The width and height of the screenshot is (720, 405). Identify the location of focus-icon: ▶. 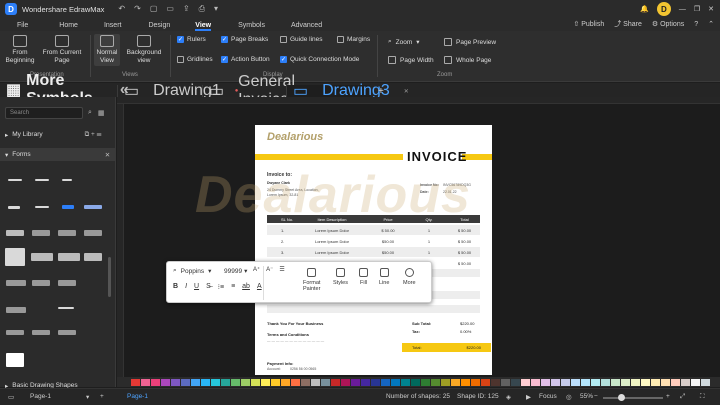
(528, 397).